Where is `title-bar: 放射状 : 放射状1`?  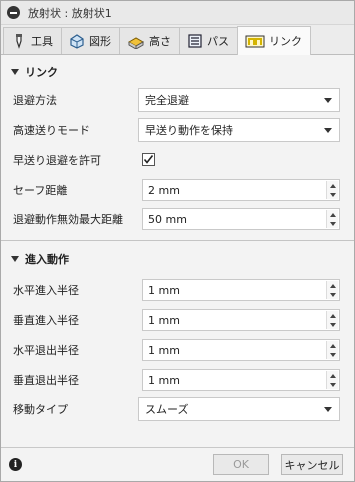 title-bar: 放射状 : 放射状1 is located at coordinates (177, 13).